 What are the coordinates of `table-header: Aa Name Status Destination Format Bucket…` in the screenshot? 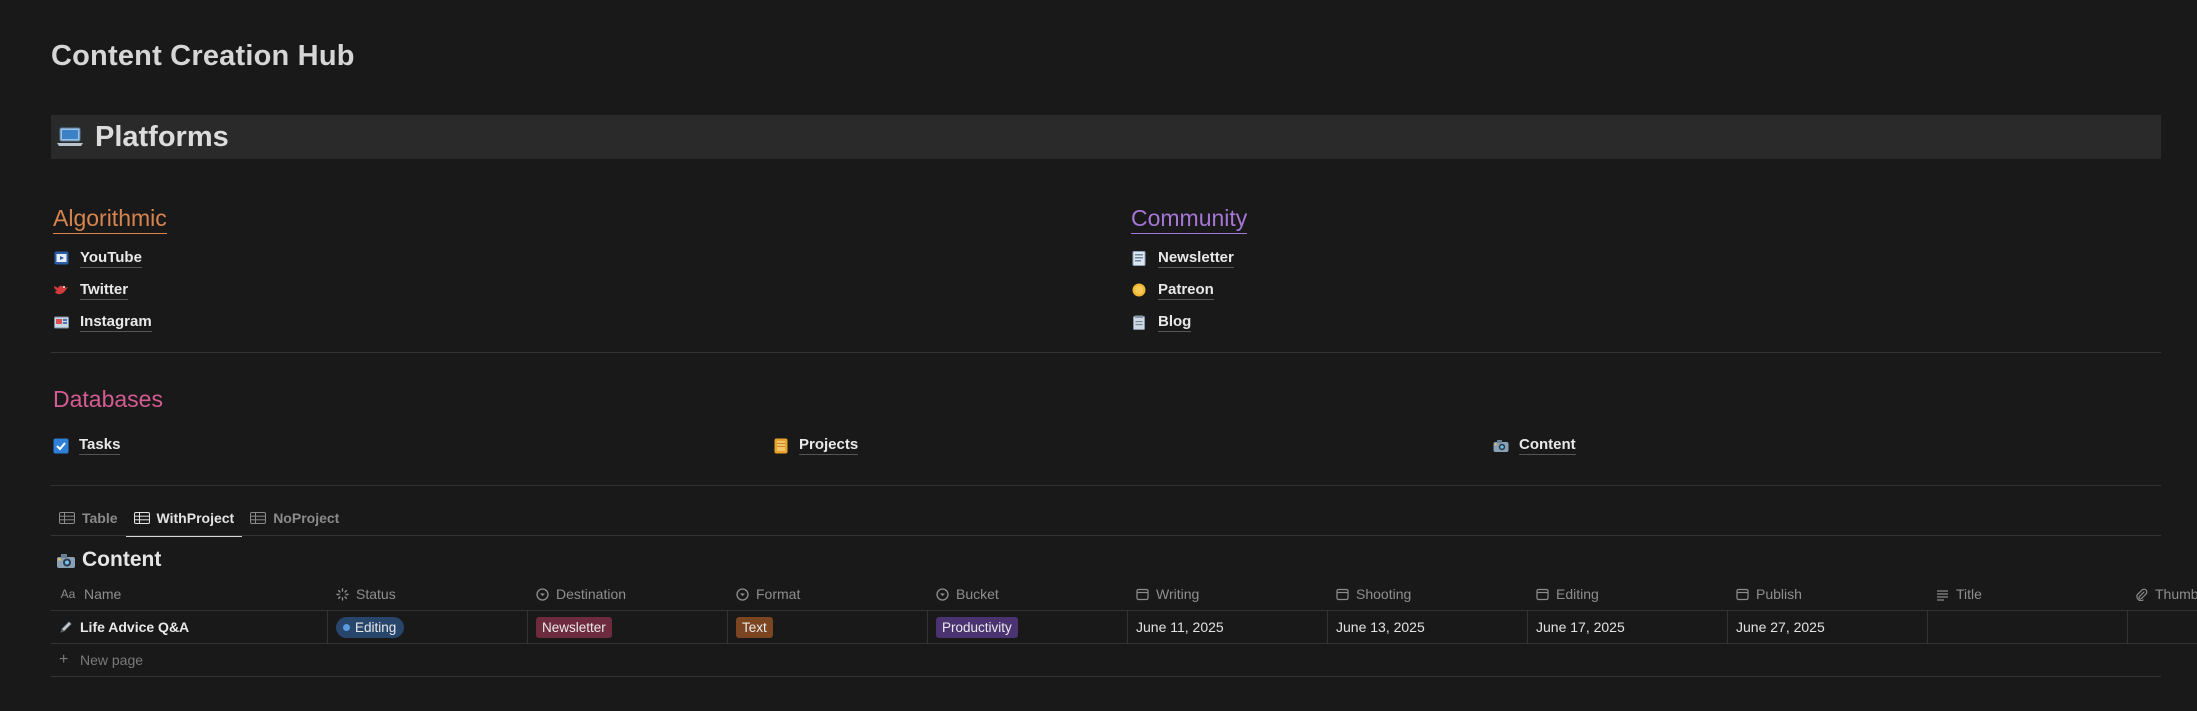 It's located at (1124, 594).